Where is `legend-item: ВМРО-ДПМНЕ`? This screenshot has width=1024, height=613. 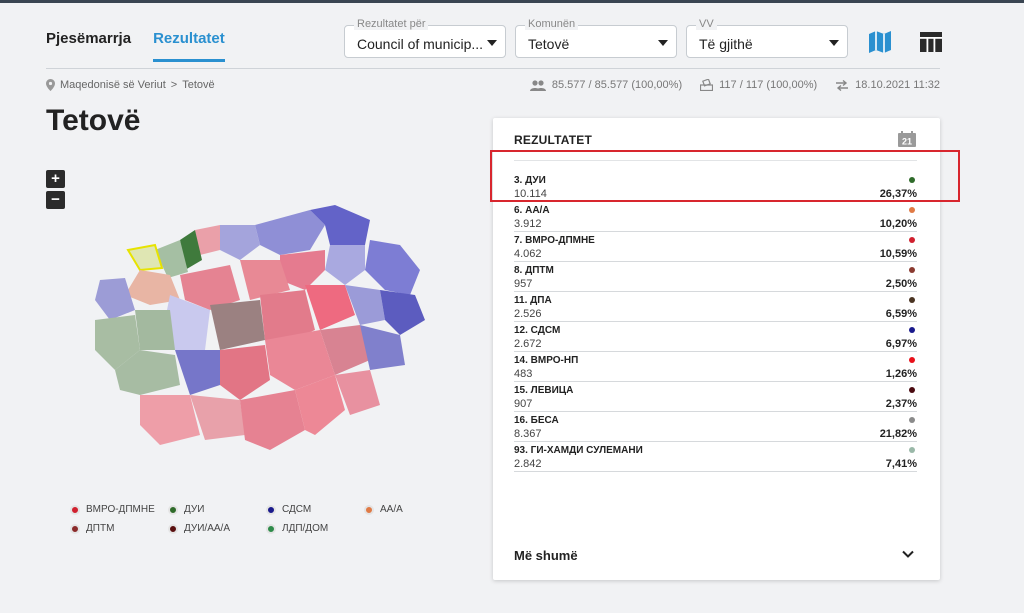 legend-item: ВМРО-ДПМНЕ is located at coordinates (119, 509).